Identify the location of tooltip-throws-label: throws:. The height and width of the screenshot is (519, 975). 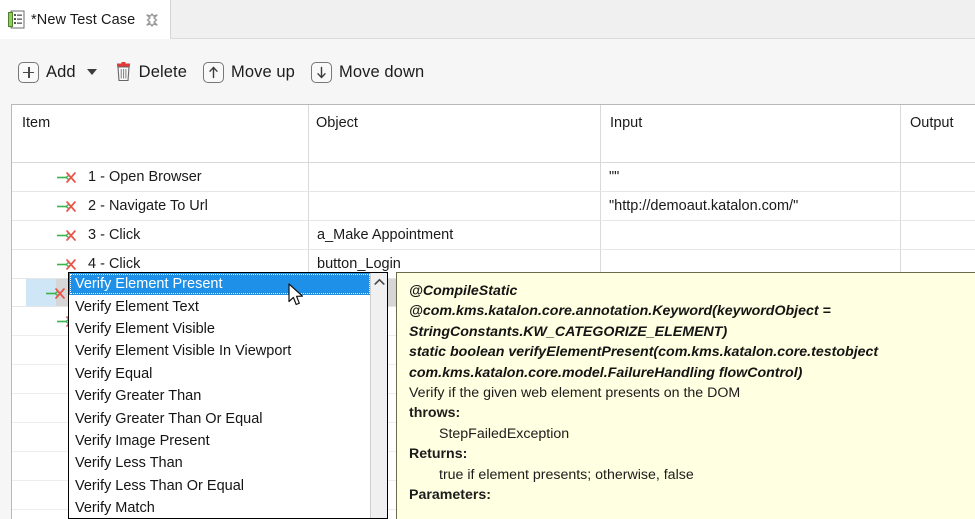
(435, 413).